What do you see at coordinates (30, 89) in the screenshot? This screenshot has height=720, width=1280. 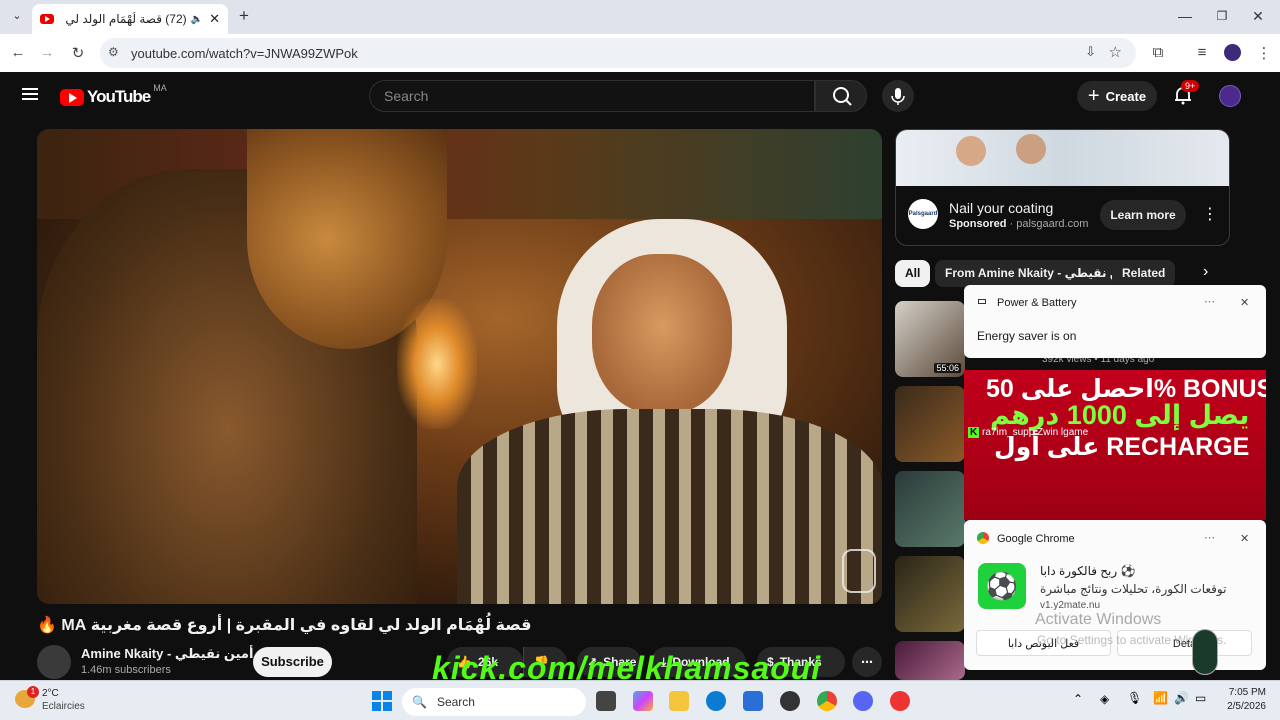 I see `hamburger-menu-icon` at bounding box center [30, 89].